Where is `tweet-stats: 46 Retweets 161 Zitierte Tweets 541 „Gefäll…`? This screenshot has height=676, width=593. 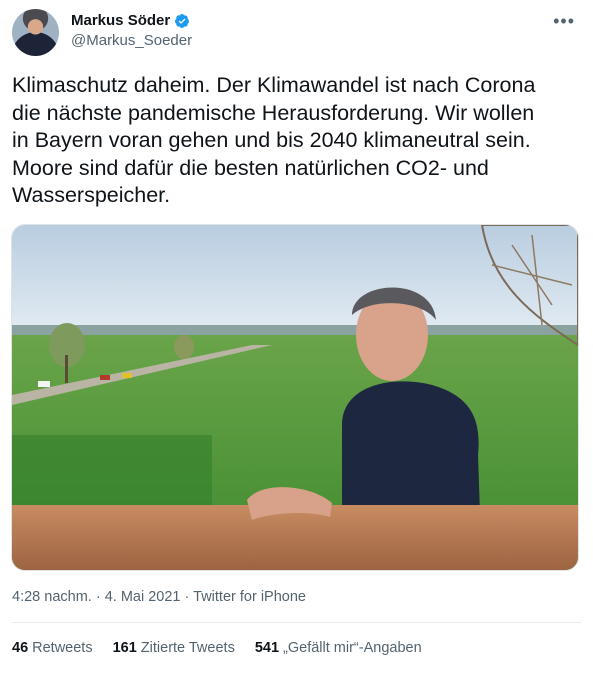
tweet-stats: 46 Retweets 161 Zitierte Tweets 541 „Gefäll… is located at coordinates (217, 648).